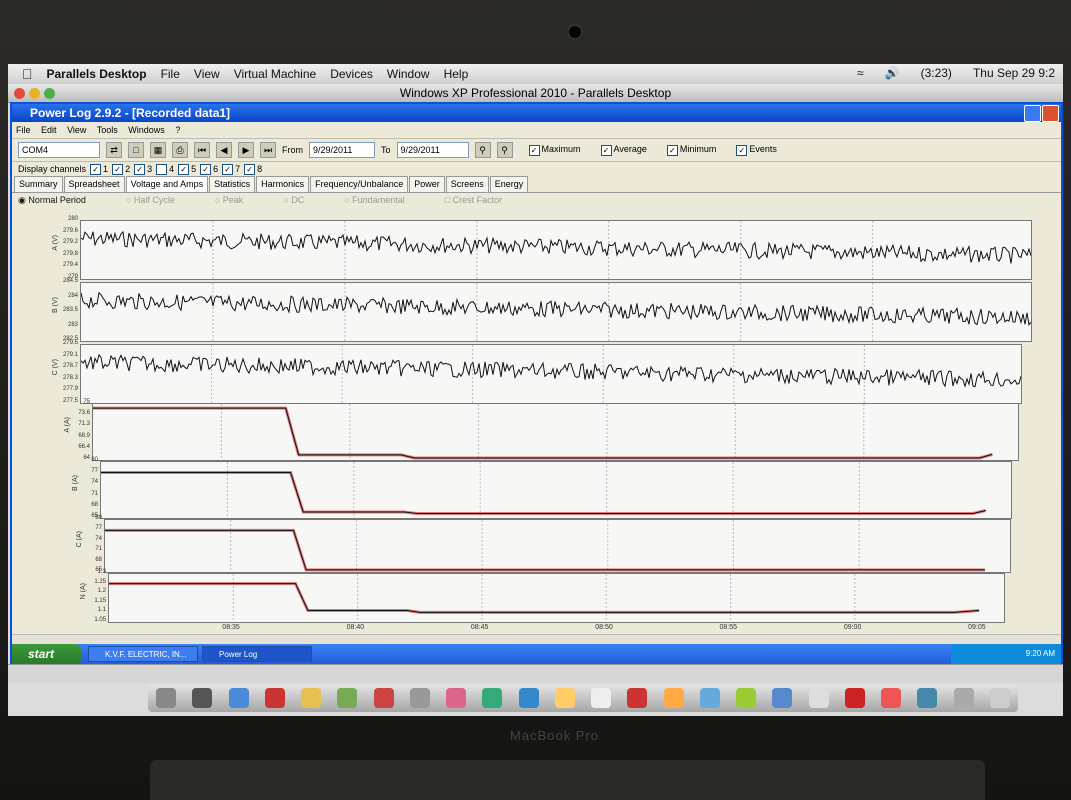  Describe the element at coordinates (121, 169) in the screenshot. I see `channel-2: ✓ 2` at that location.